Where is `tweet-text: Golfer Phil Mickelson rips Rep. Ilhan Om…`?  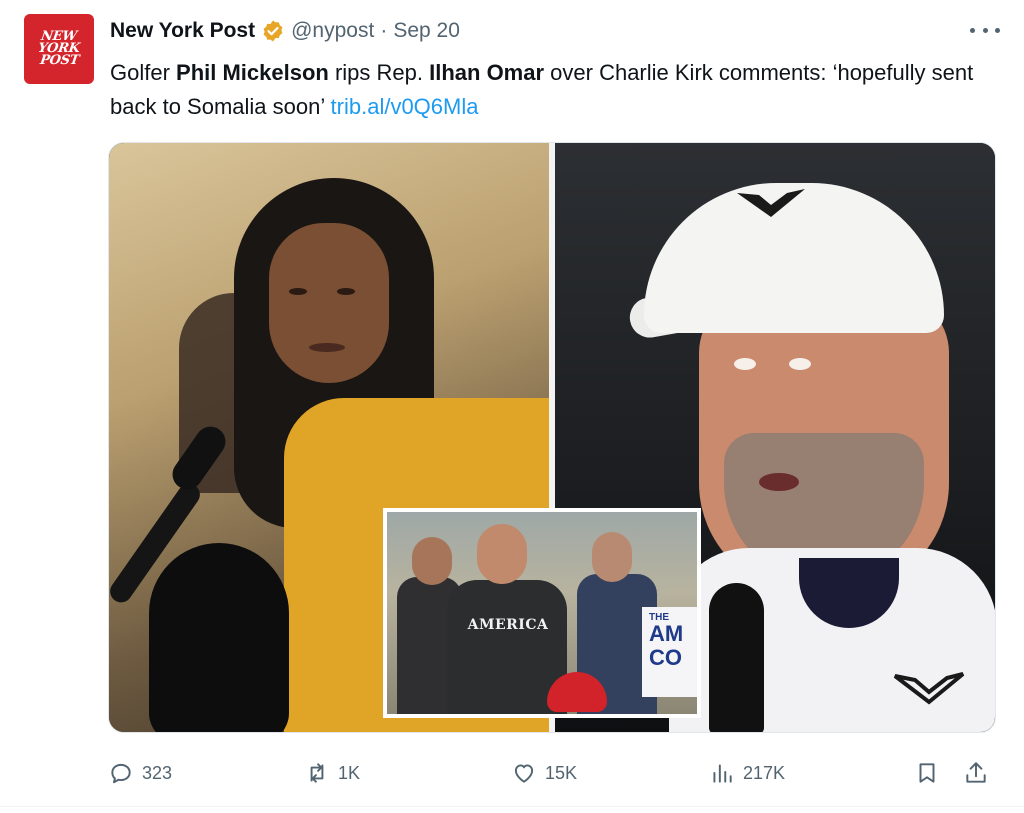
tweet-text: Golfer Phil Mickelson rips Rep. Ilhan Om… is located at coordinates (550, 90).